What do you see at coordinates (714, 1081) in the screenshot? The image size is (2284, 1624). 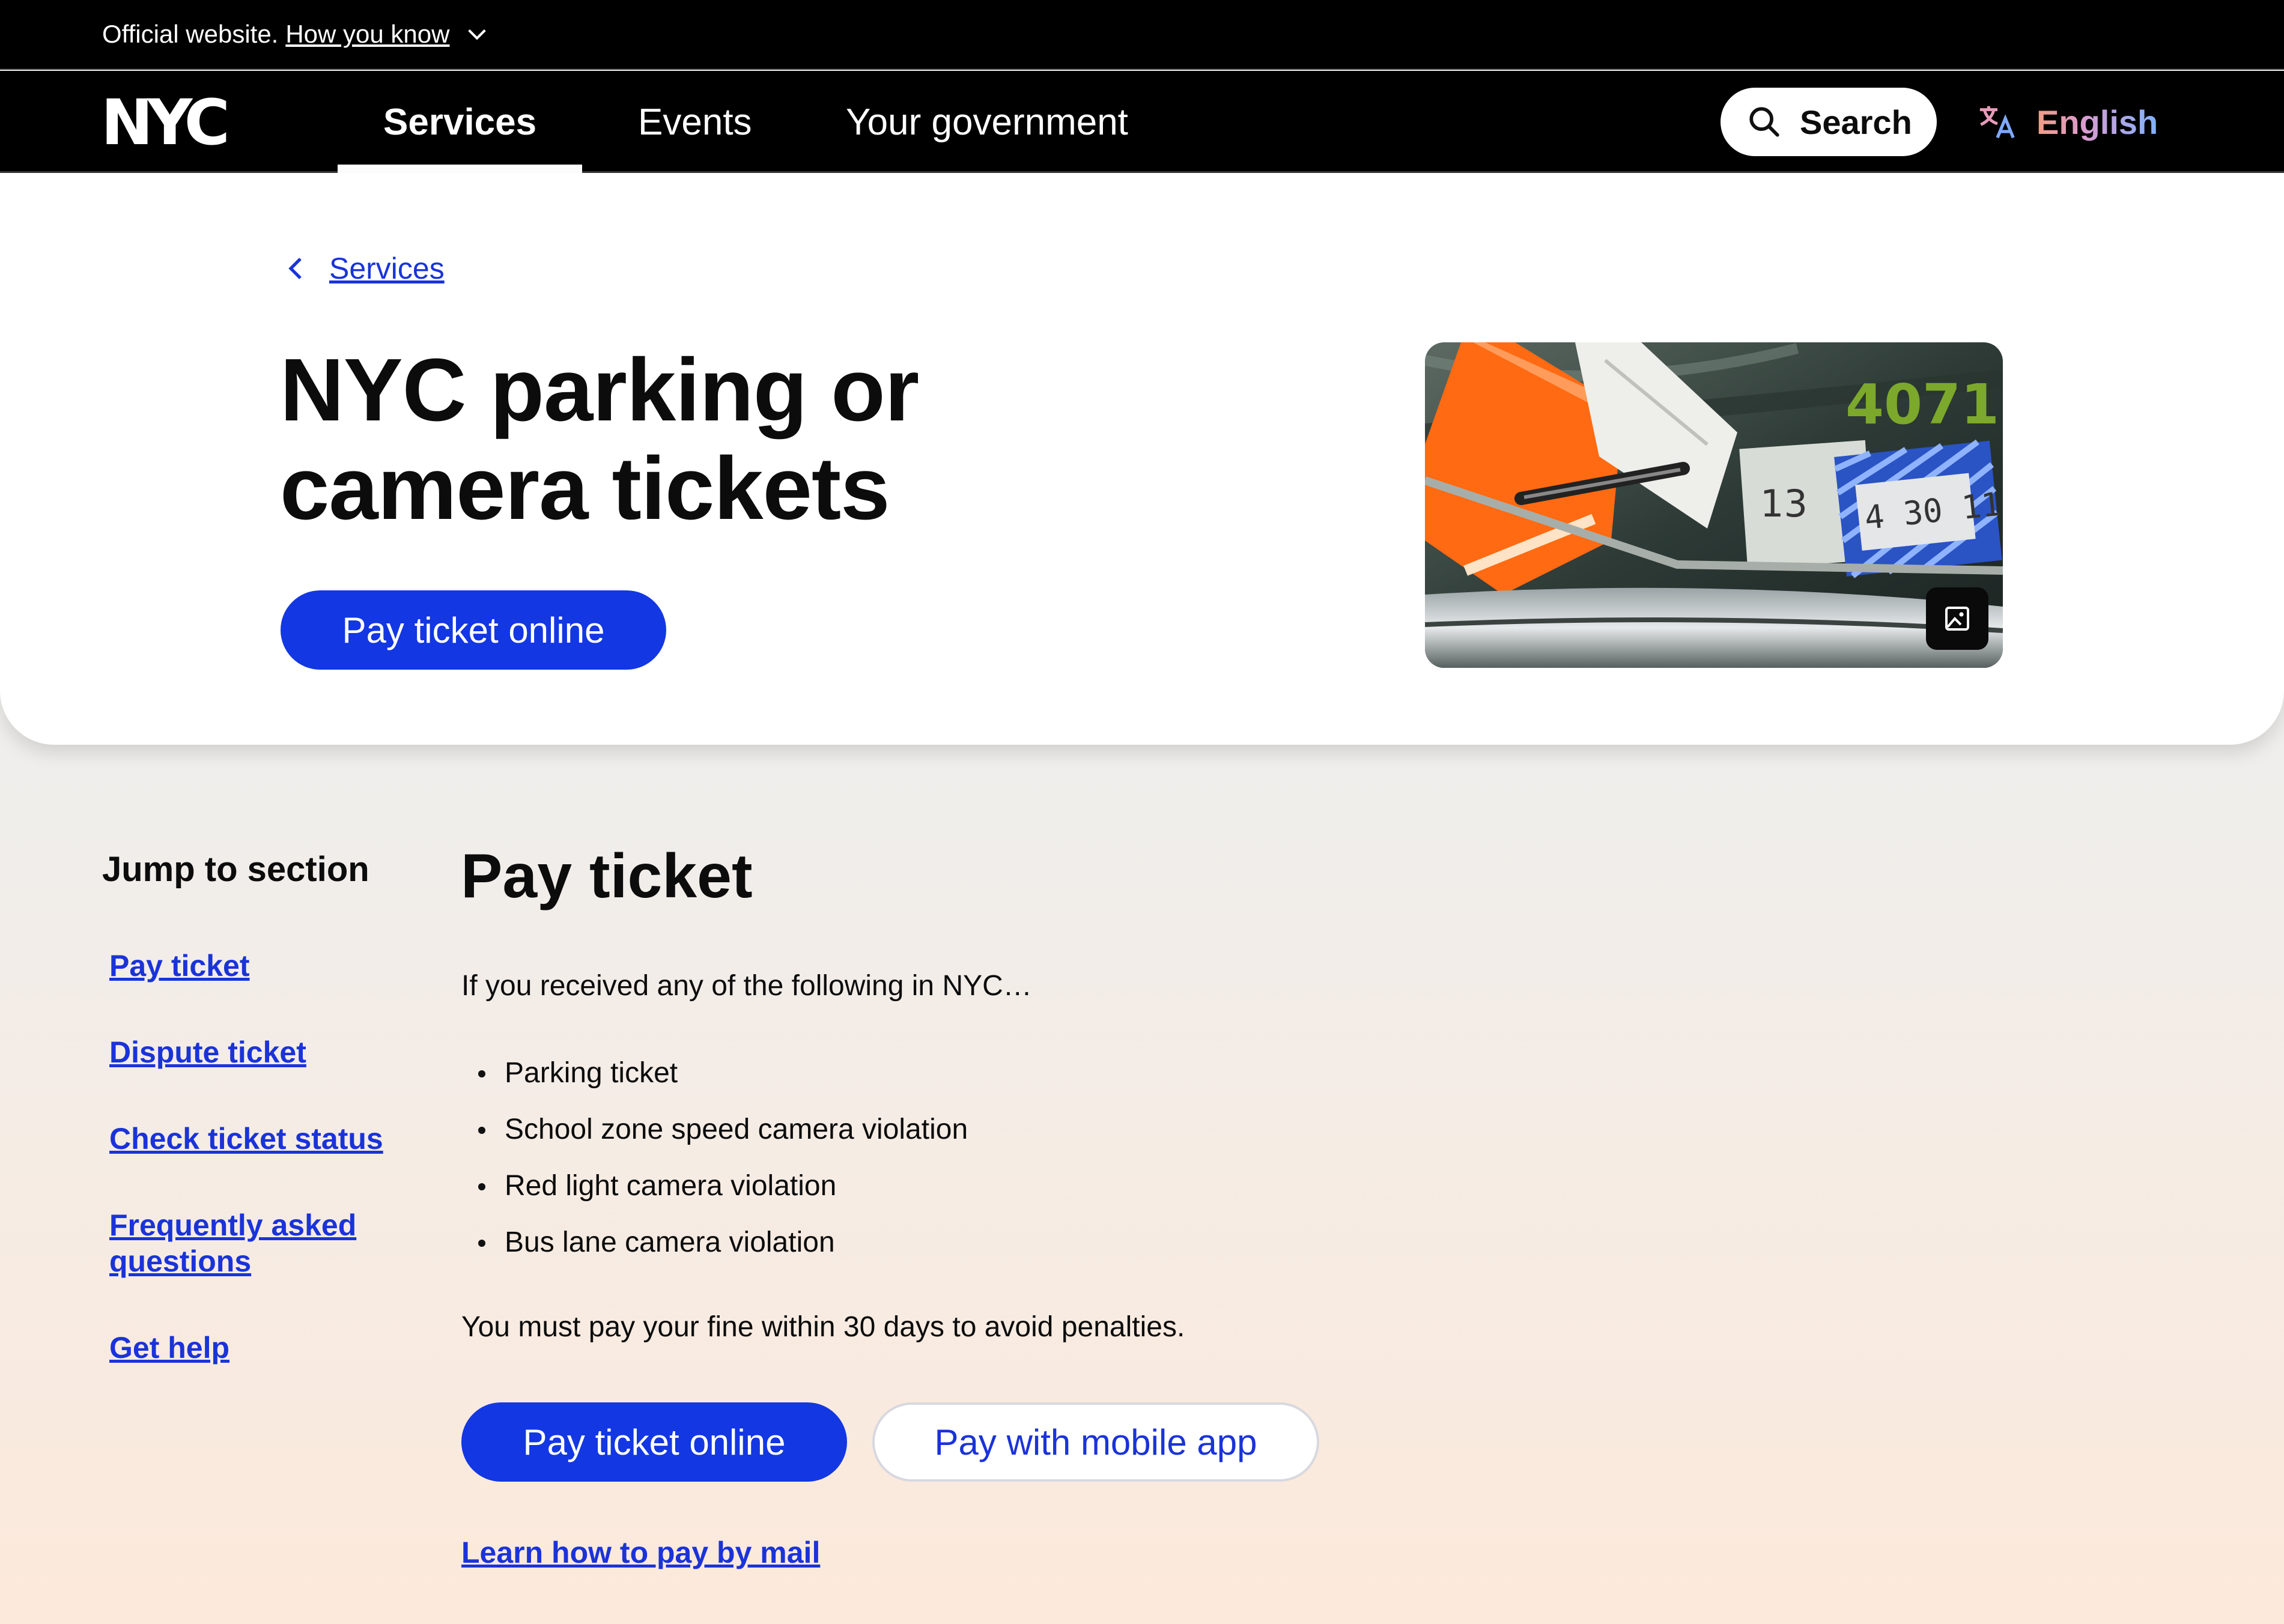 I see `list-item: Parking ticket` at bounding box center [714, 1081].